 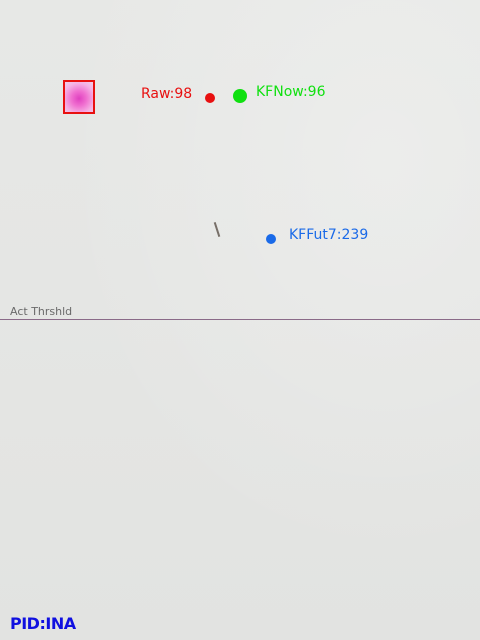 What do you see at coordinates (167, 94) in the screenshot?
I see `raw-label: Raw:98` at bounding box center [167, 94].